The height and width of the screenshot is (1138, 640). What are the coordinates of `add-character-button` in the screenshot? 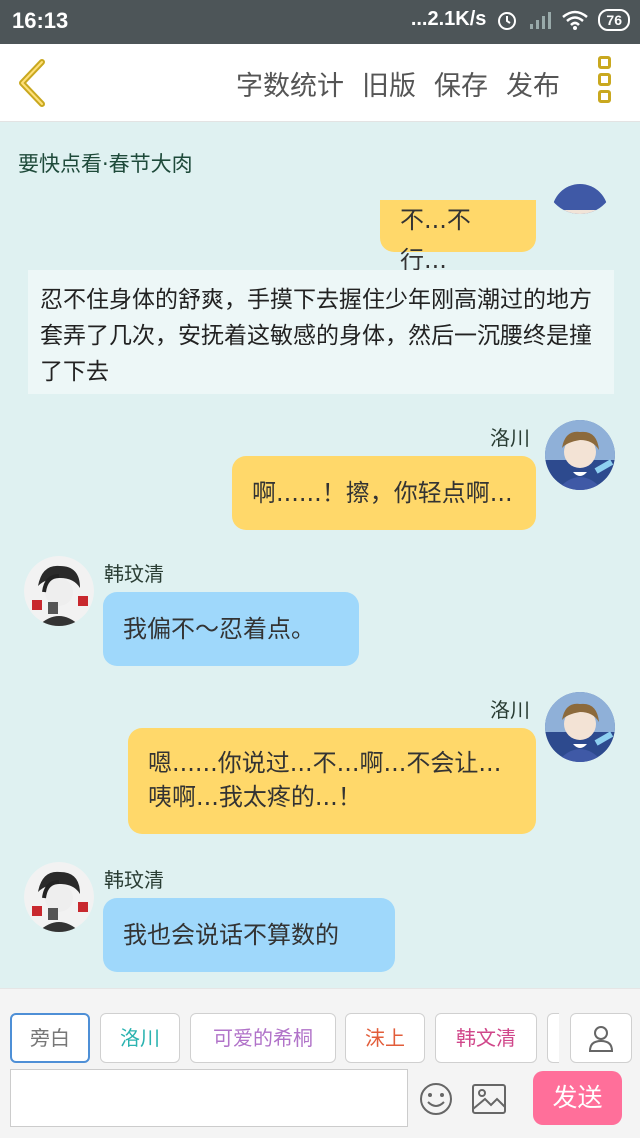 It's located at (601, 1038).